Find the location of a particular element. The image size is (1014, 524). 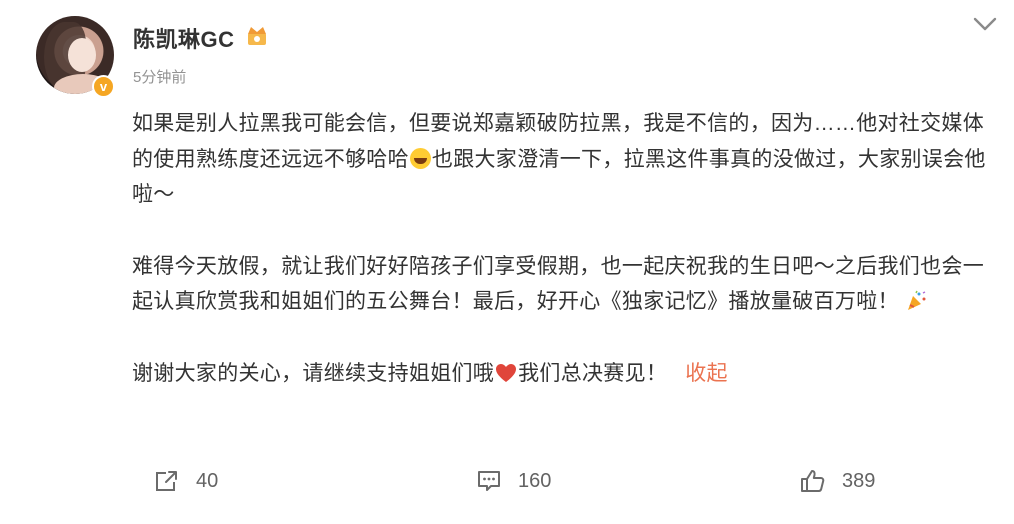

post-time: 5分钟前 is located at coordinates (160, 77).